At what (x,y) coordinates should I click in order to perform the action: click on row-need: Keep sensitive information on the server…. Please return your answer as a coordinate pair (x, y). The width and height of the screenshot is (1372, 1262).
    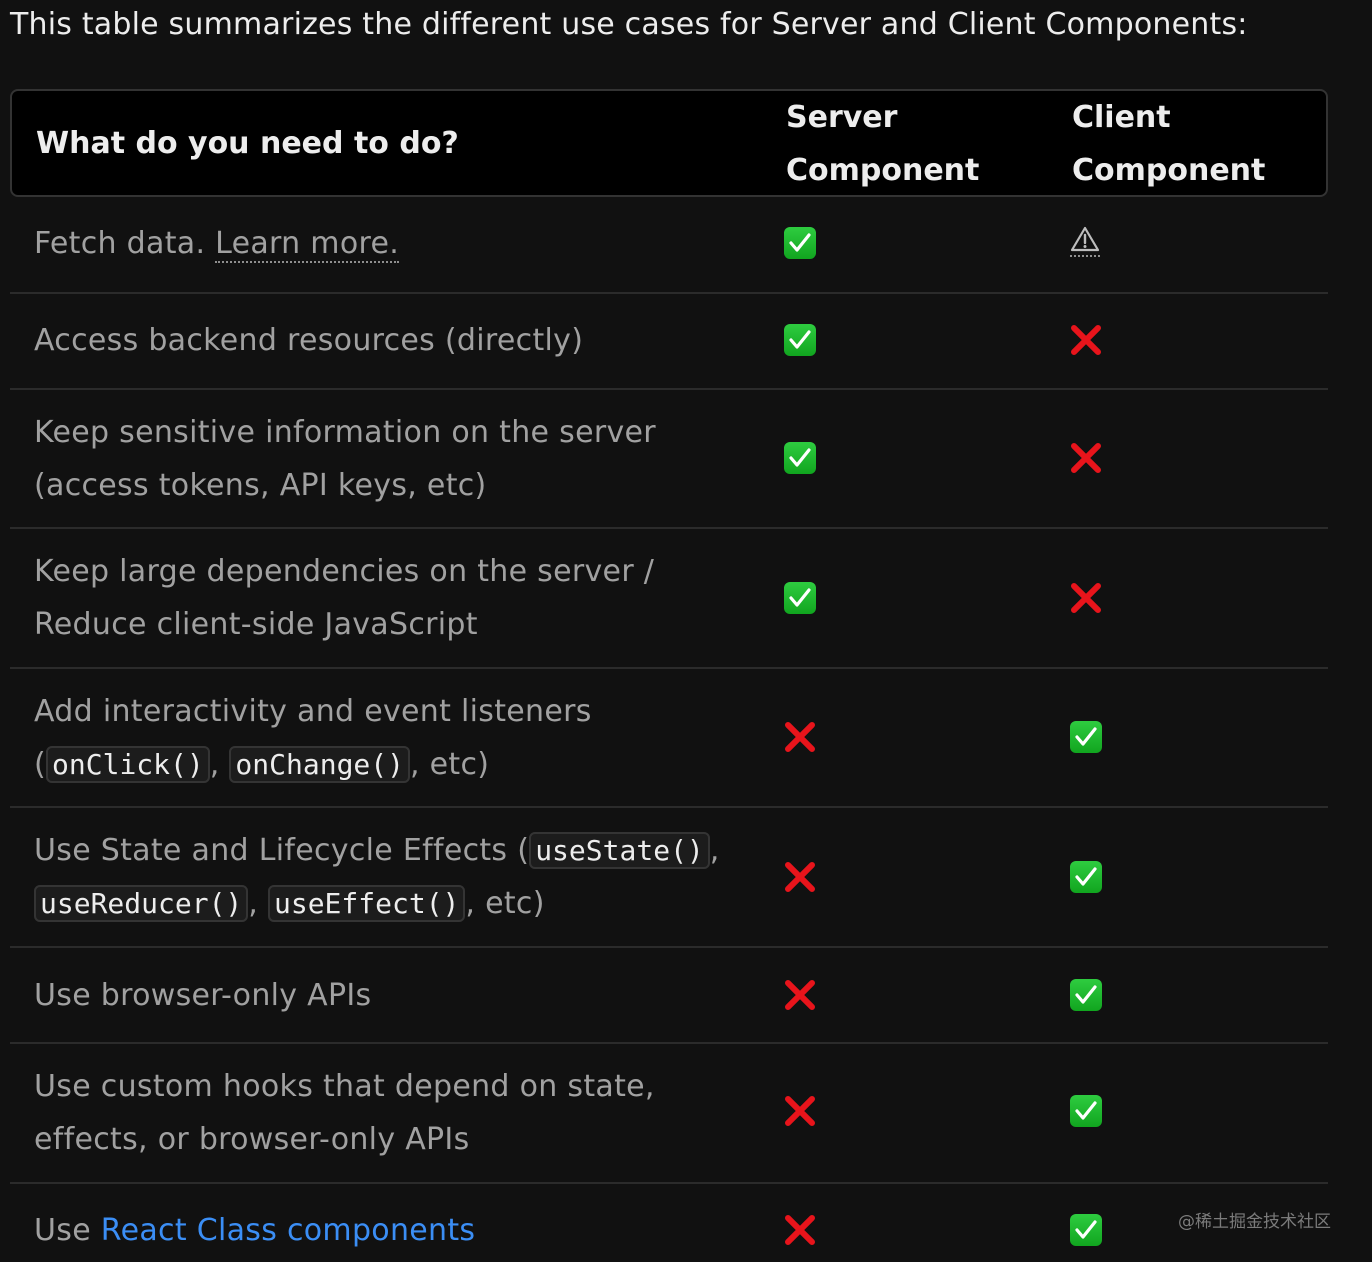
    Looking at the image, I should click on (345, 459).